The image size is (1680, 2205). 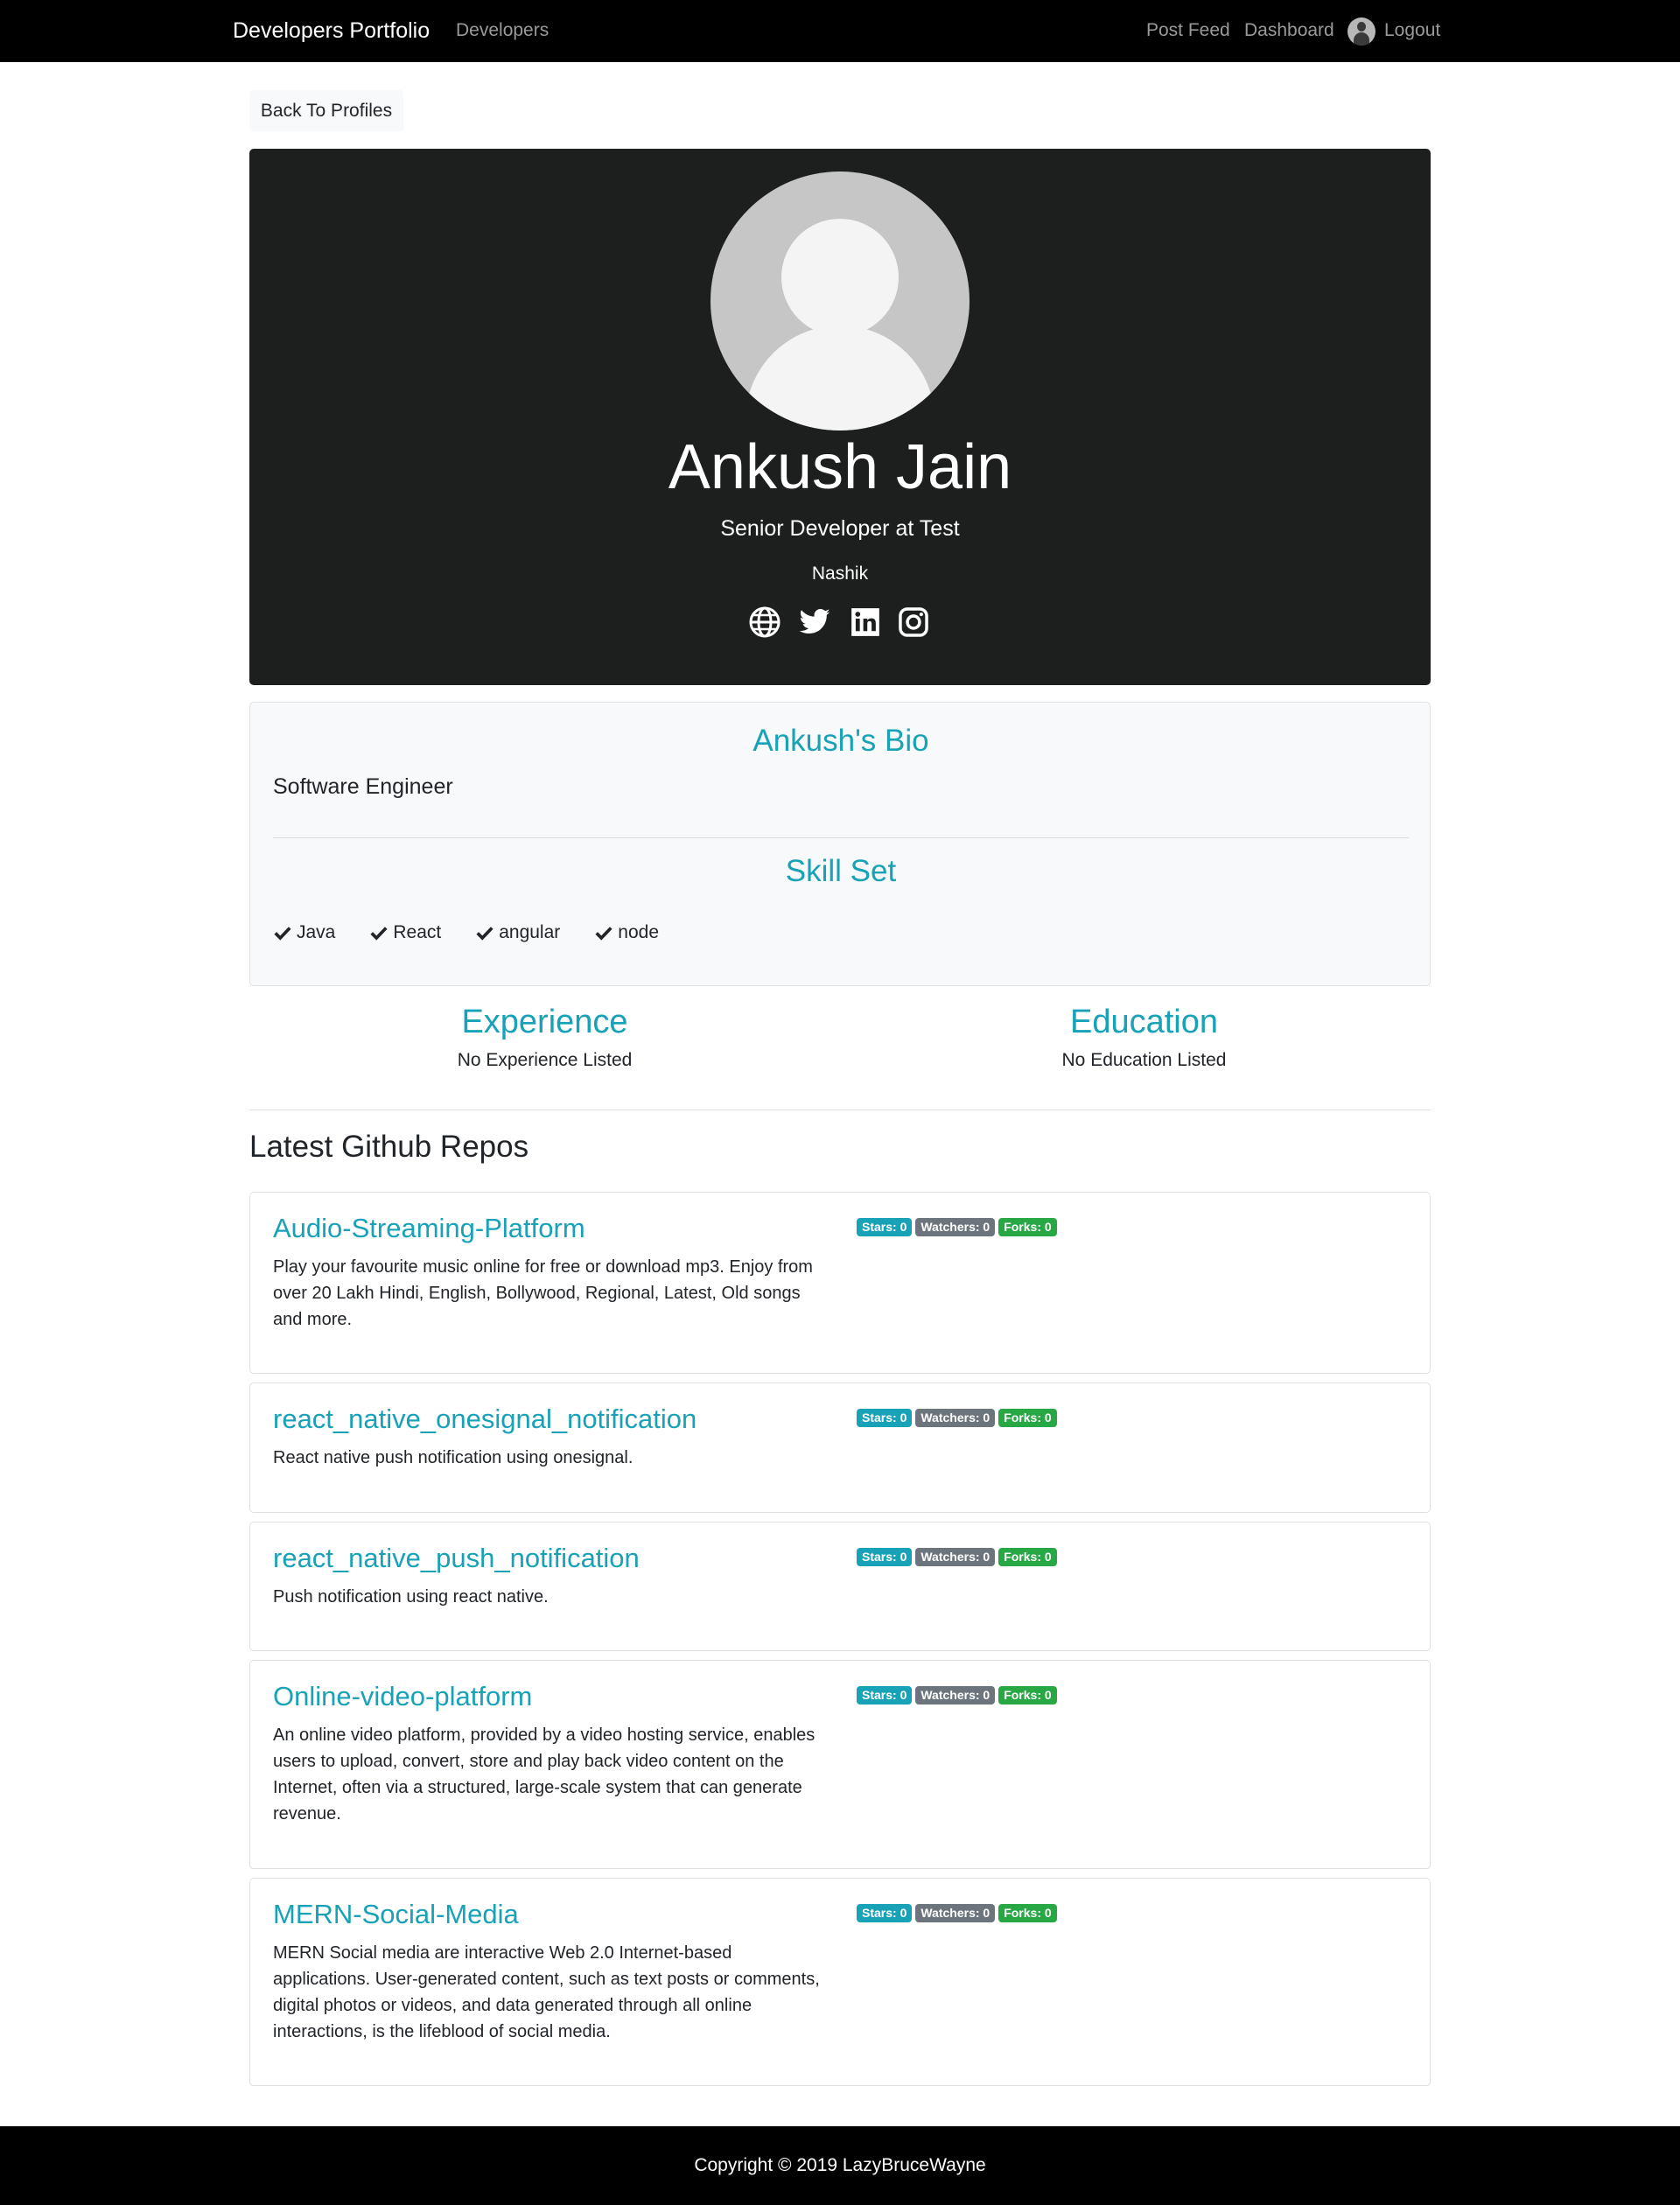 I want to click on skill-item: angular, so click(x=517, y=932).